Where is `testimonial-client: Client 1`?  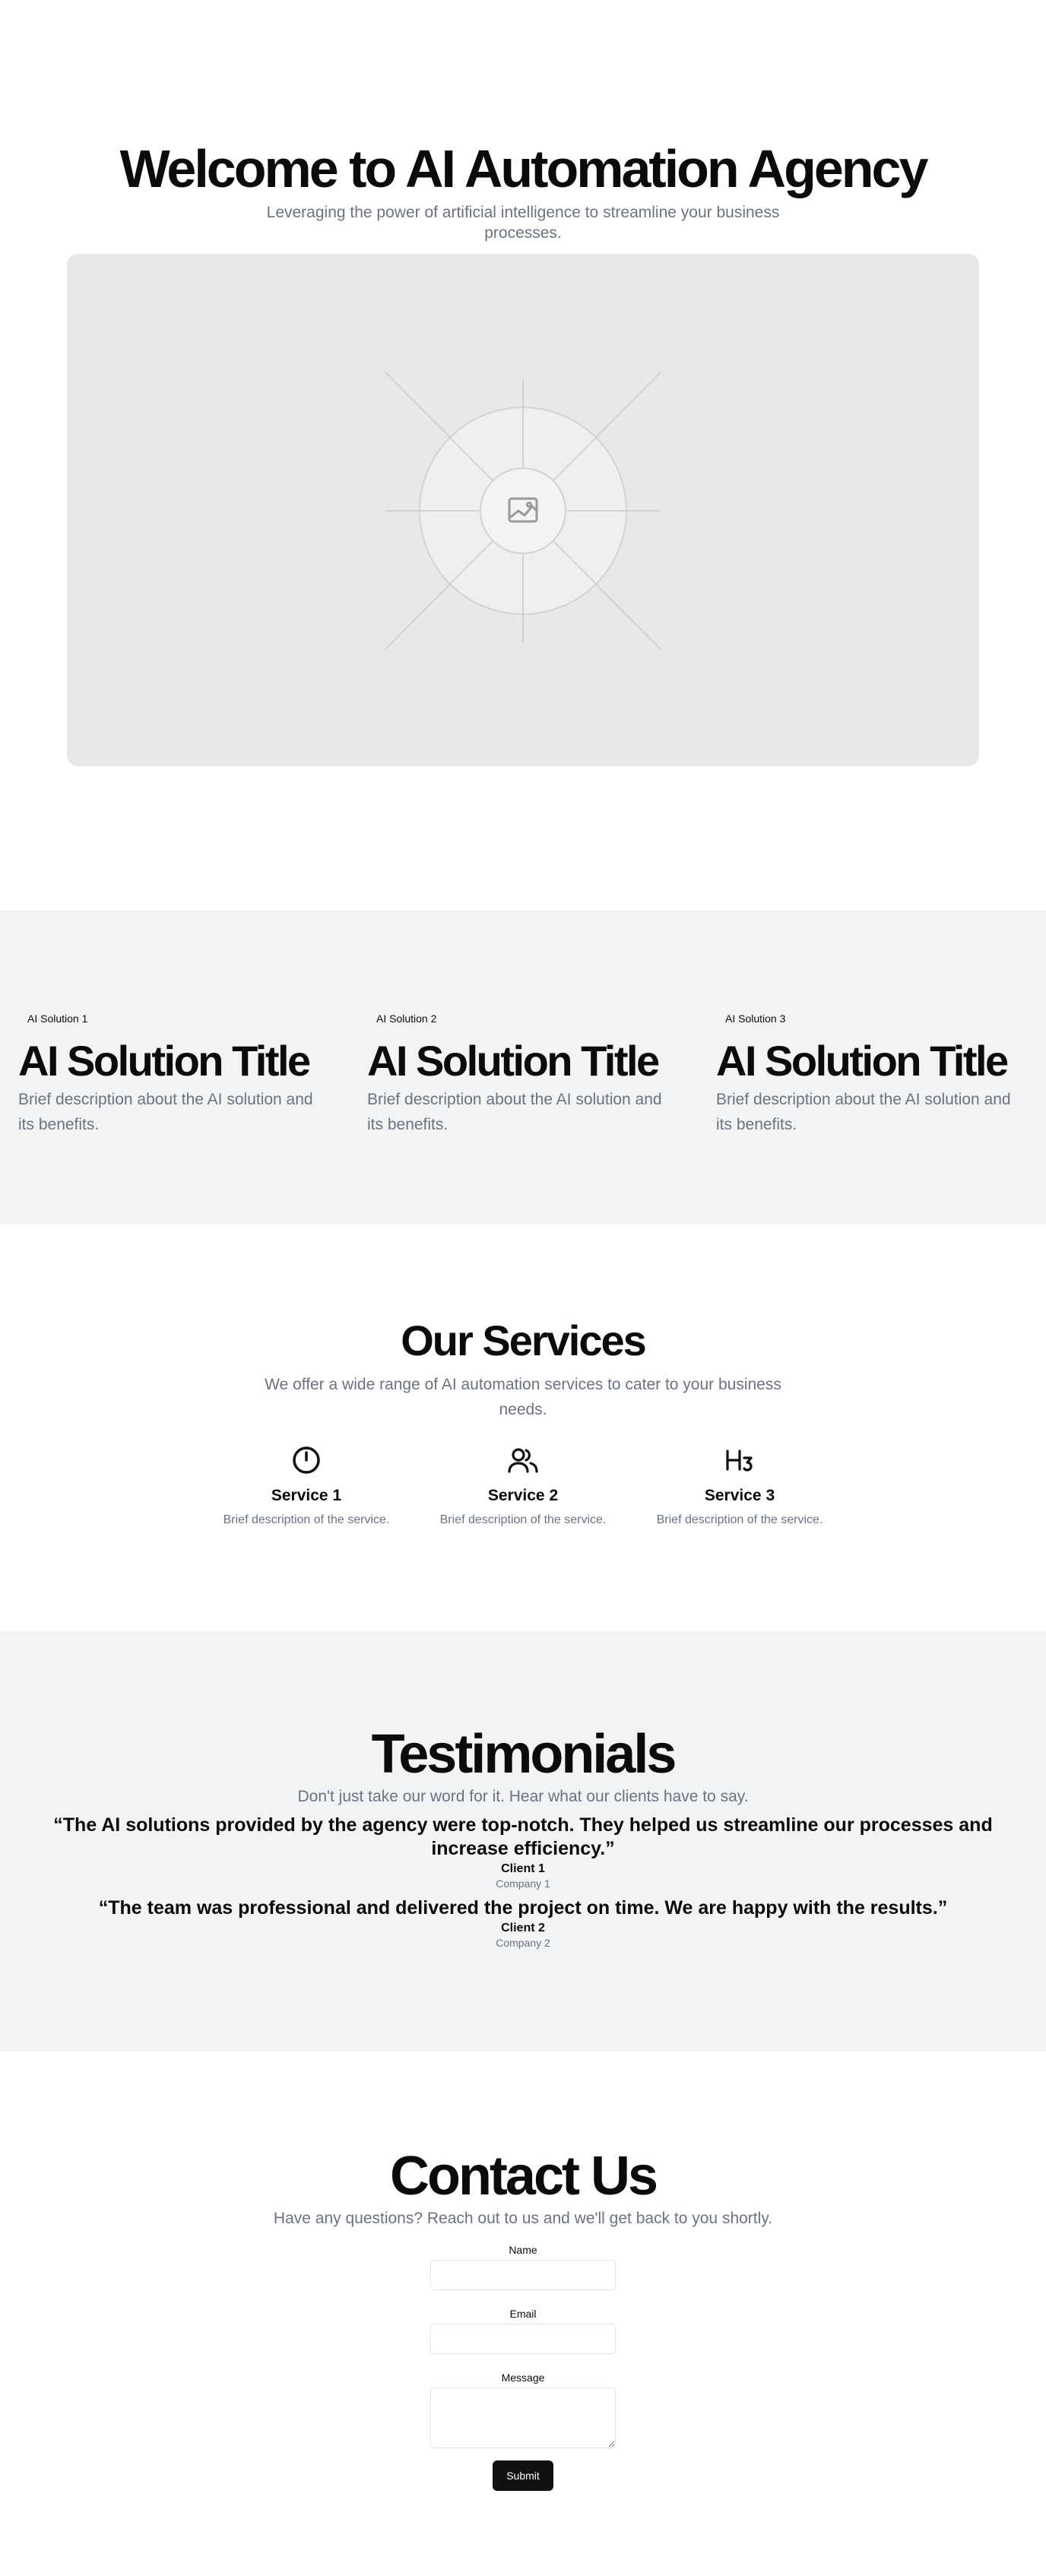
testimonial-client: Client 1 is located at coordinates (523, 1868).